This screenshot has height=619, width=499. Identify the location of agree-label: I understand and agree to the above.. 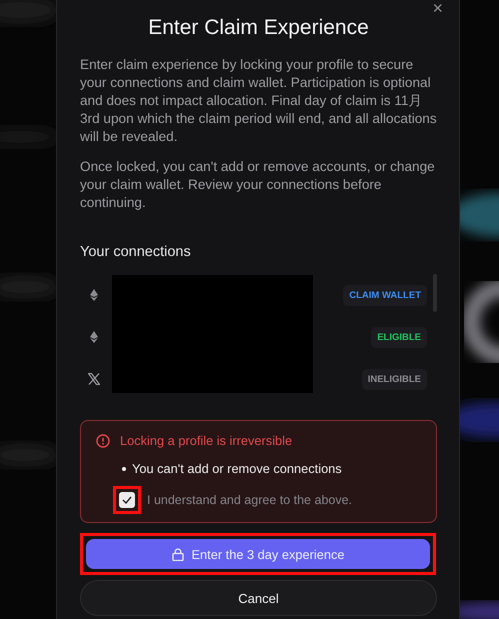
(249, 500).